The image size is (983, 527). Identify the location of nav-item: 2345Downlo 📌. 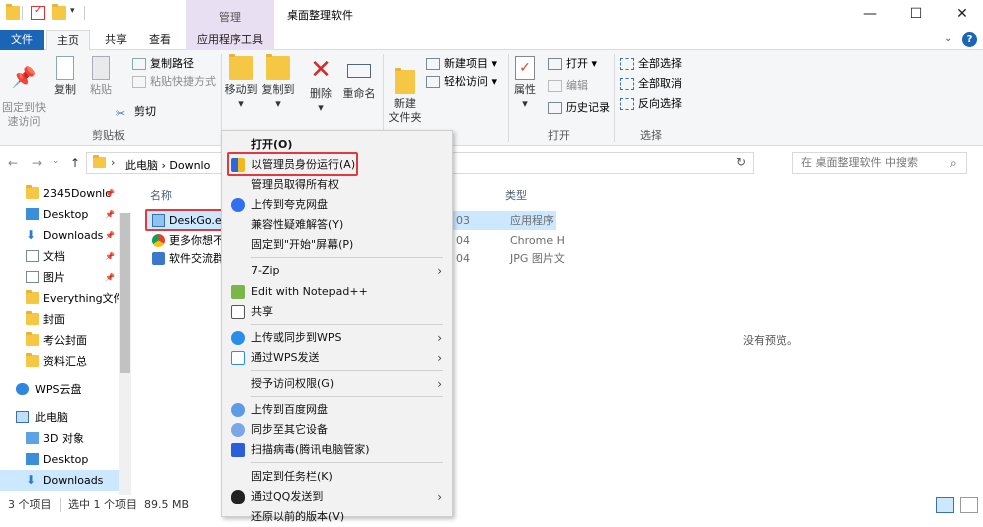
(60, 193).